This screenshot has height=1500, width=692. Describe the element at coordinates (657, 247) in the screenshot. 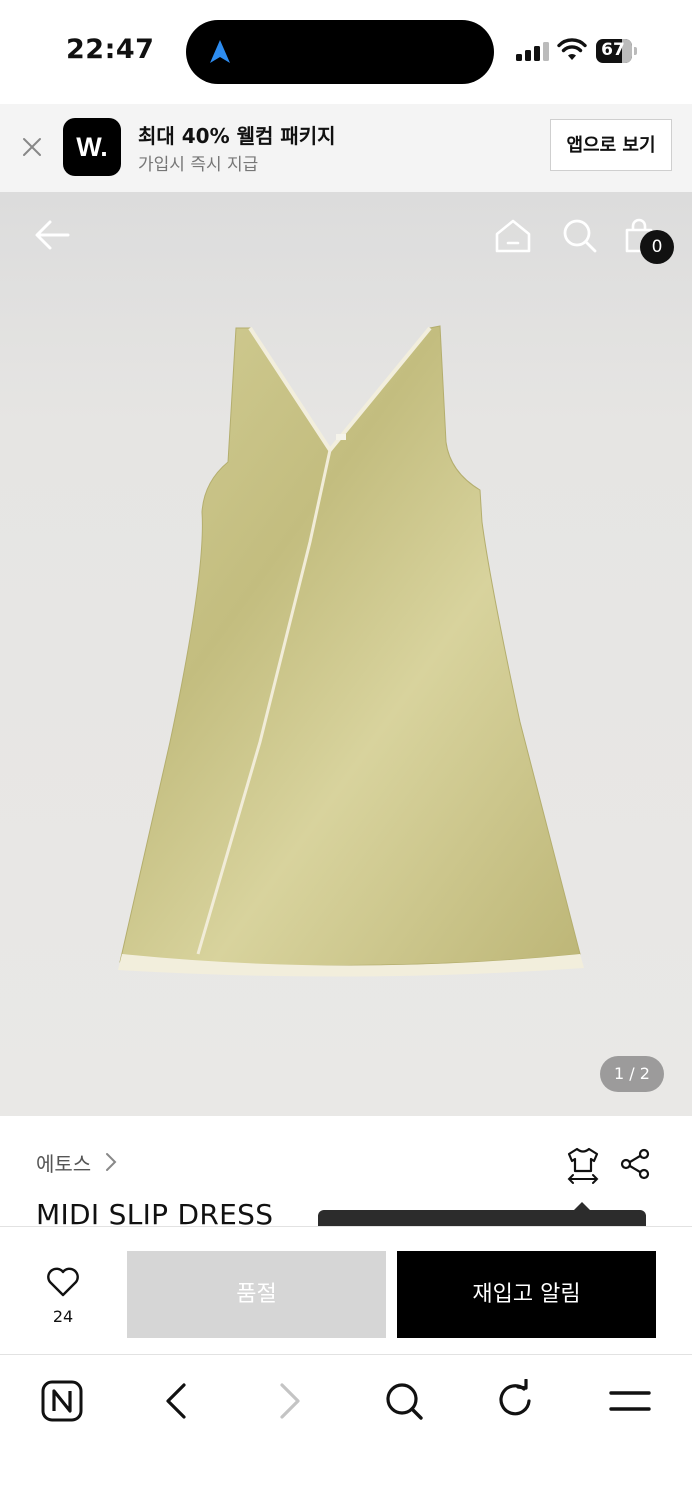

I see `cart-count-badge: 0` at that location.